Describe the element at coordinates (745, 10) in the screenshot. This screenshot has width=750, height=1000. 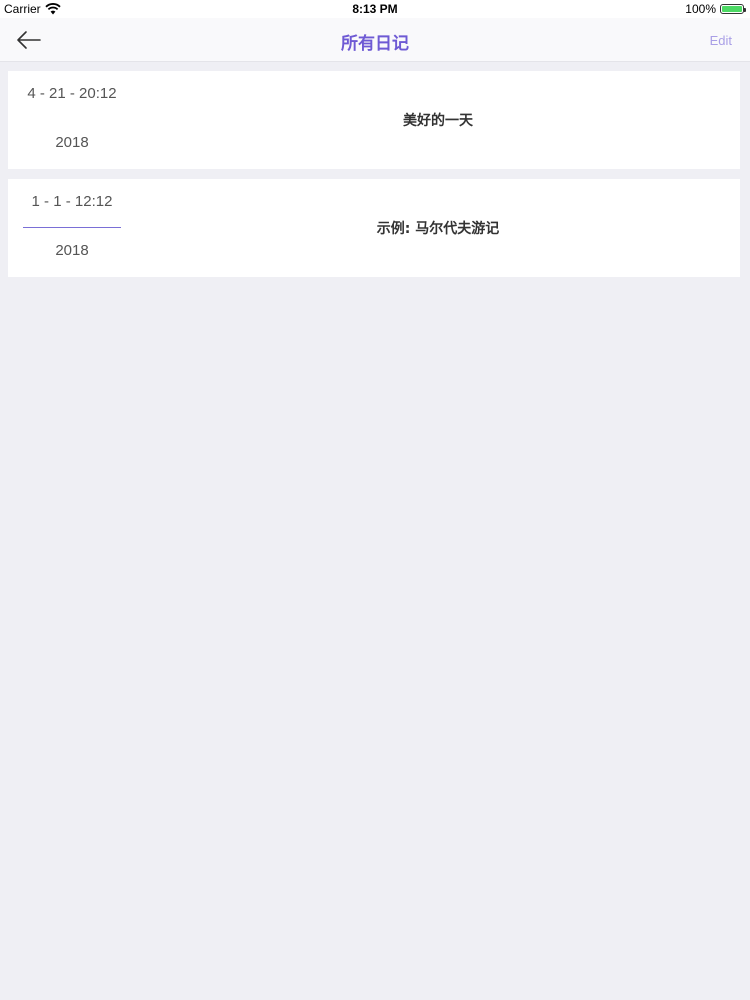
I see `battery-cap` at that location.